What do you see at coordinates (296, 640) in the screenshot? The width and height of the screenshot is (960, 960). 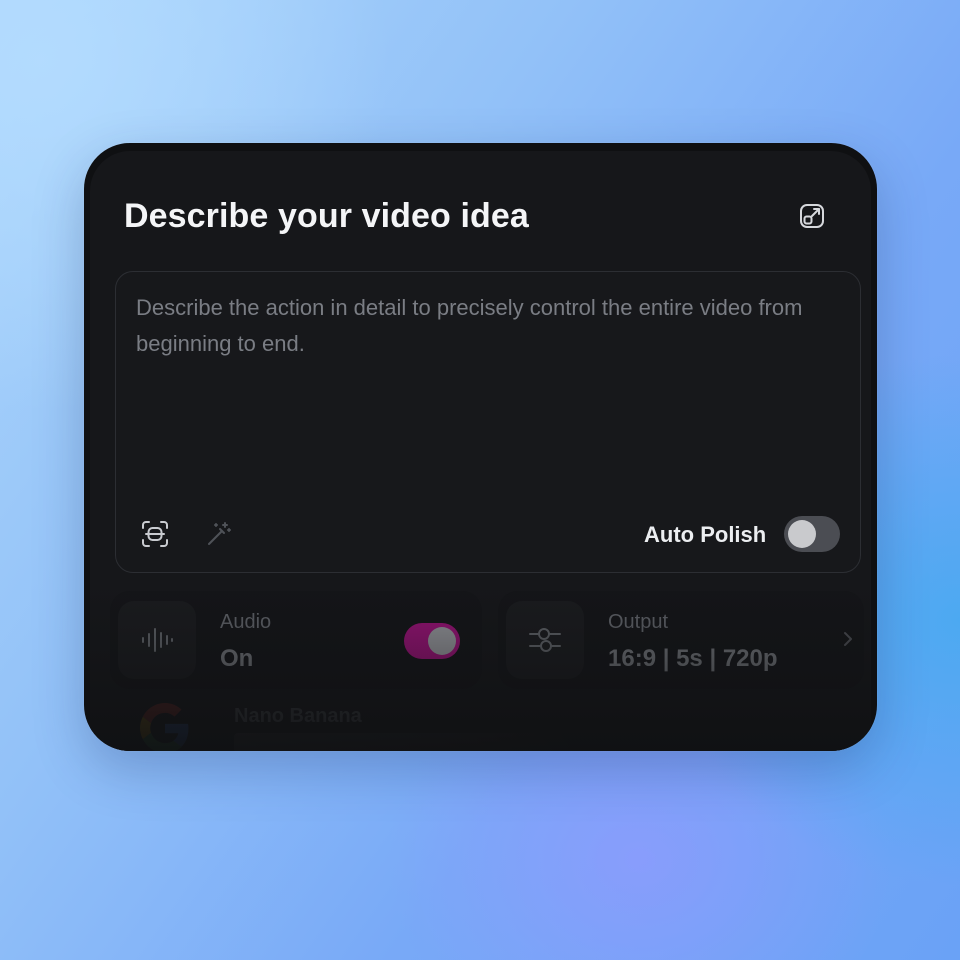 I see `audio-setting-card: Audio On` at bounding box center [296, 640].